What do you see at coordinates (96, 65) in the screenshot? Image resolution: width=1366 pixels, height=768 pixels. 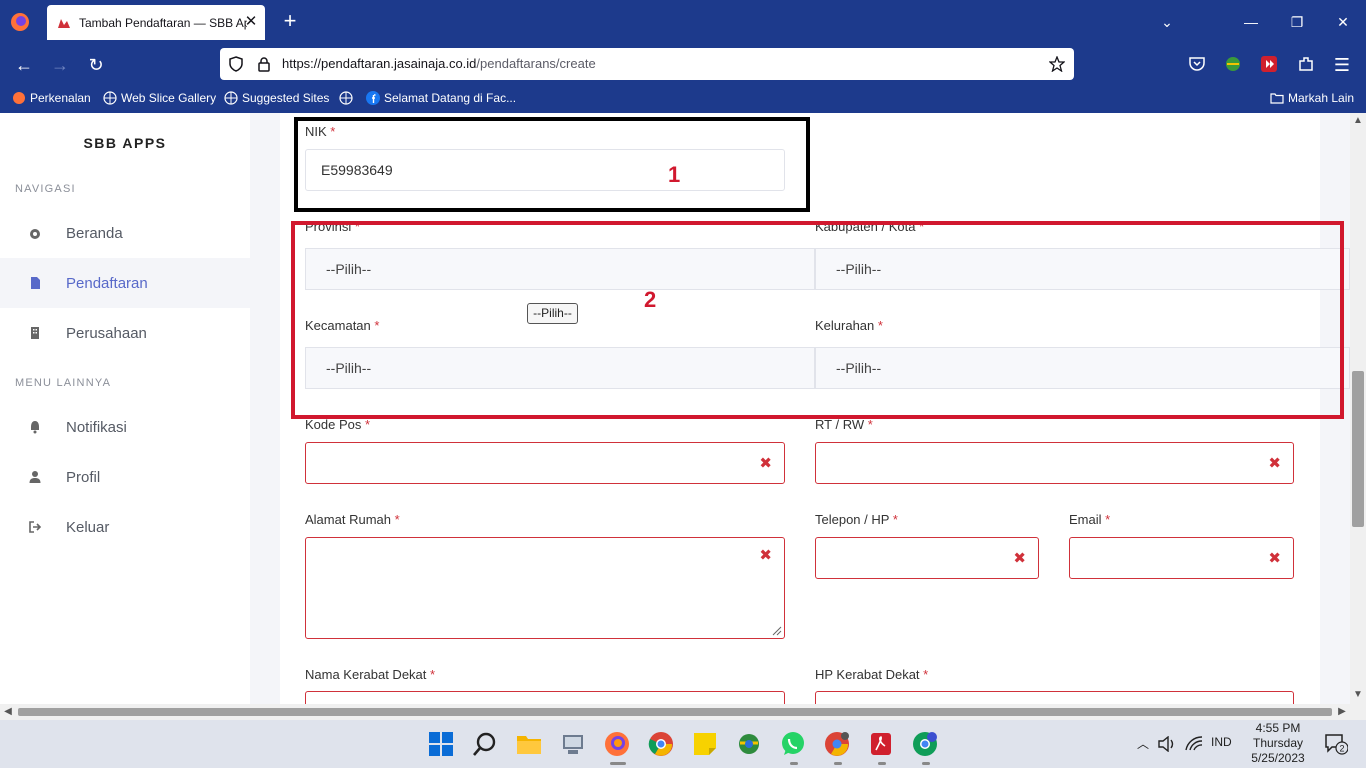 I see `reload-icon: ↻` at bounding box center [96, 65].